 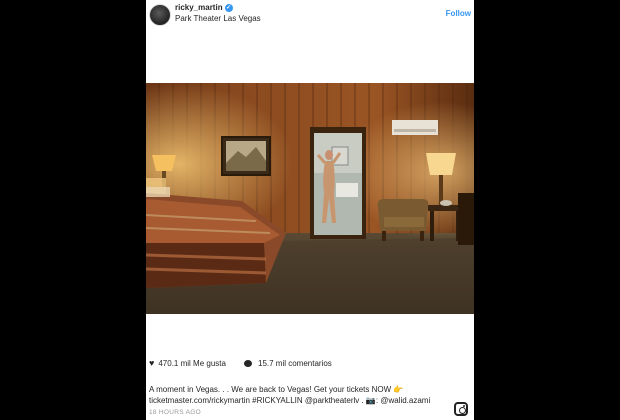 What do you see at coordinates (175, 412) in the screenshot?
I see `post-timestamp: 18 HOURS AGO` at bounding box center [175, 412].